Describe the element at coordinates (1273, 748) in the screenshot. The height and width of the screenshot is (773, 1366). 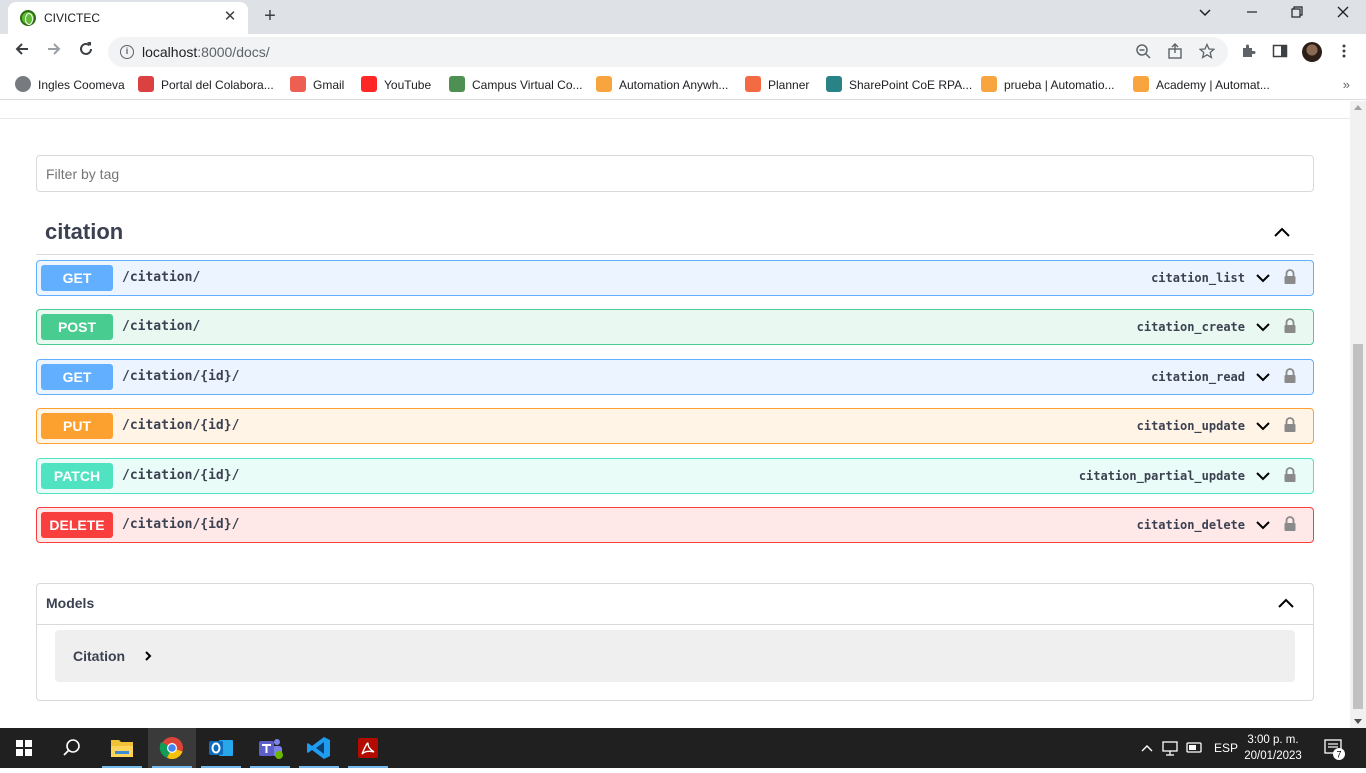
I see `system-clock: 3:00 p. m. 20/01/2023` at that location.